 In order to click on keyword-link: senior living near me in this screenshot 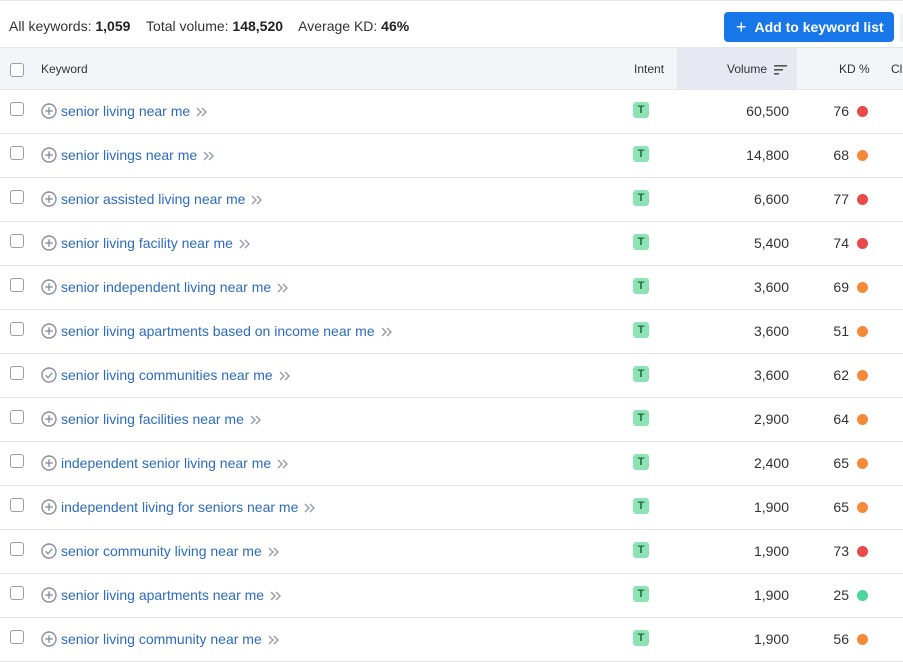, I will do `click(134, 112)`.